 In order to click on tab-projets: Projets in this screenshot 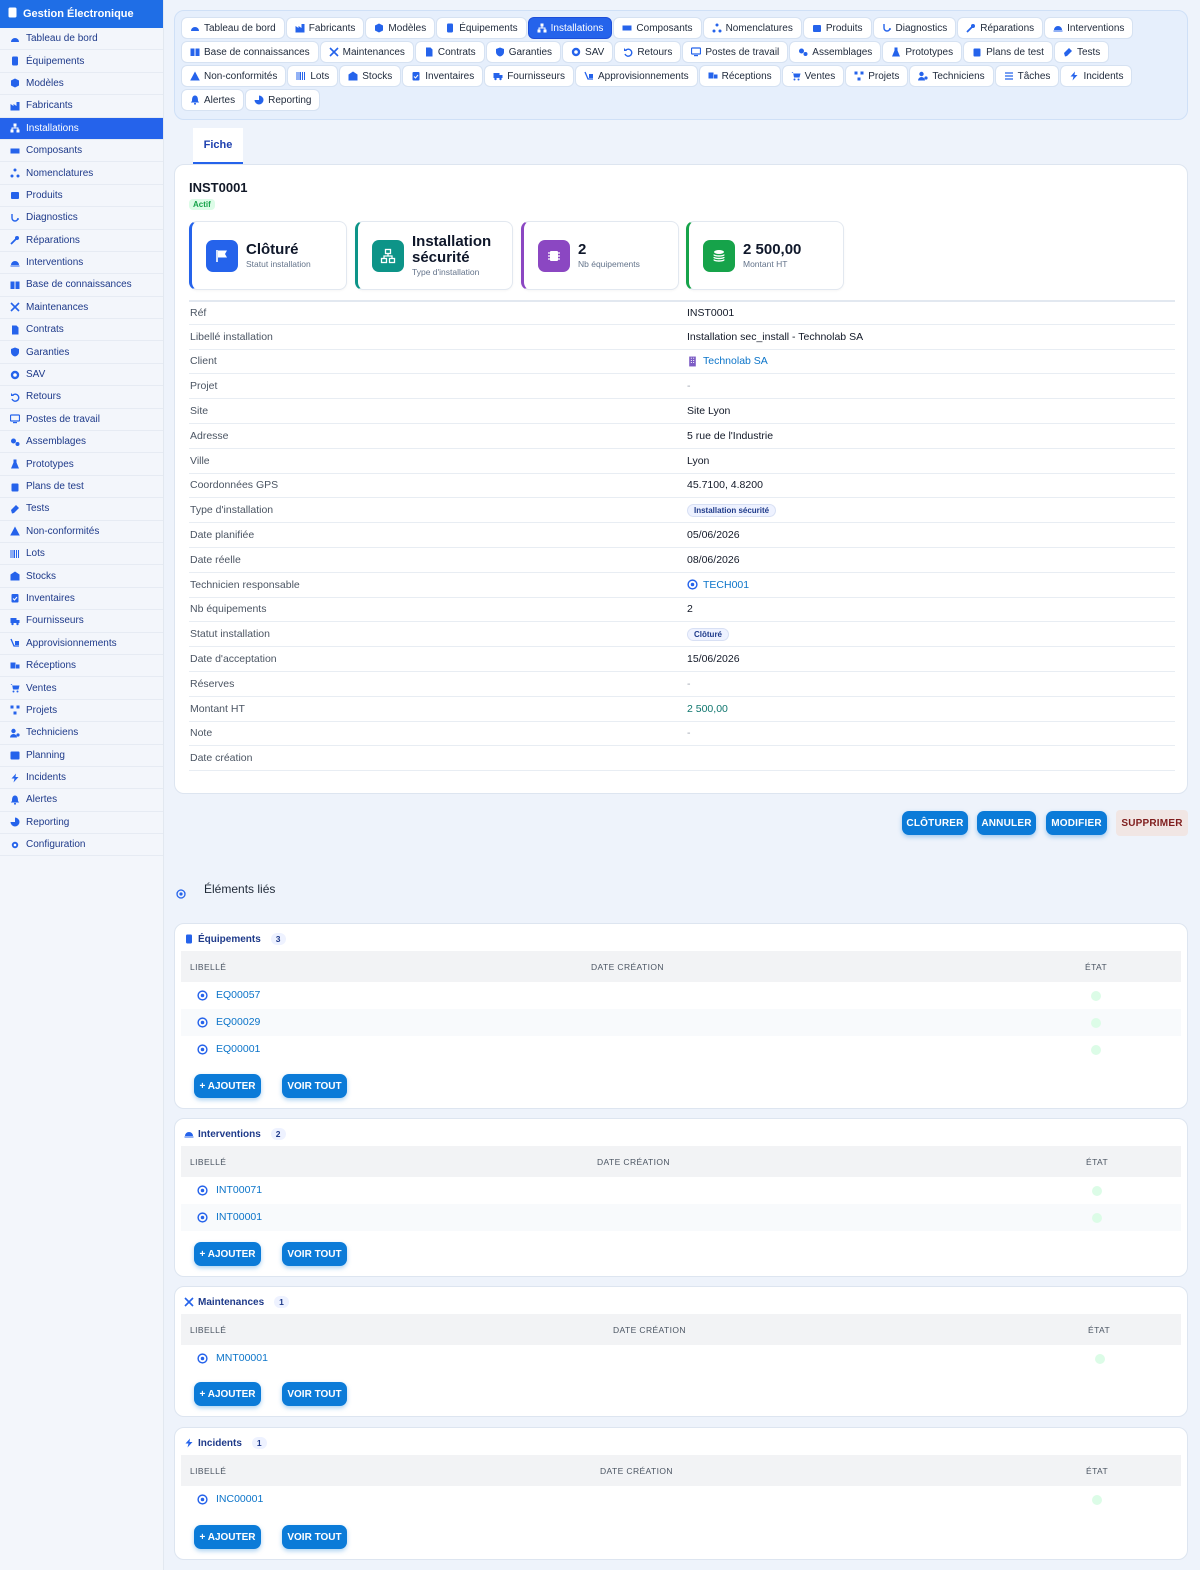, I will do `click(877, 76)`.